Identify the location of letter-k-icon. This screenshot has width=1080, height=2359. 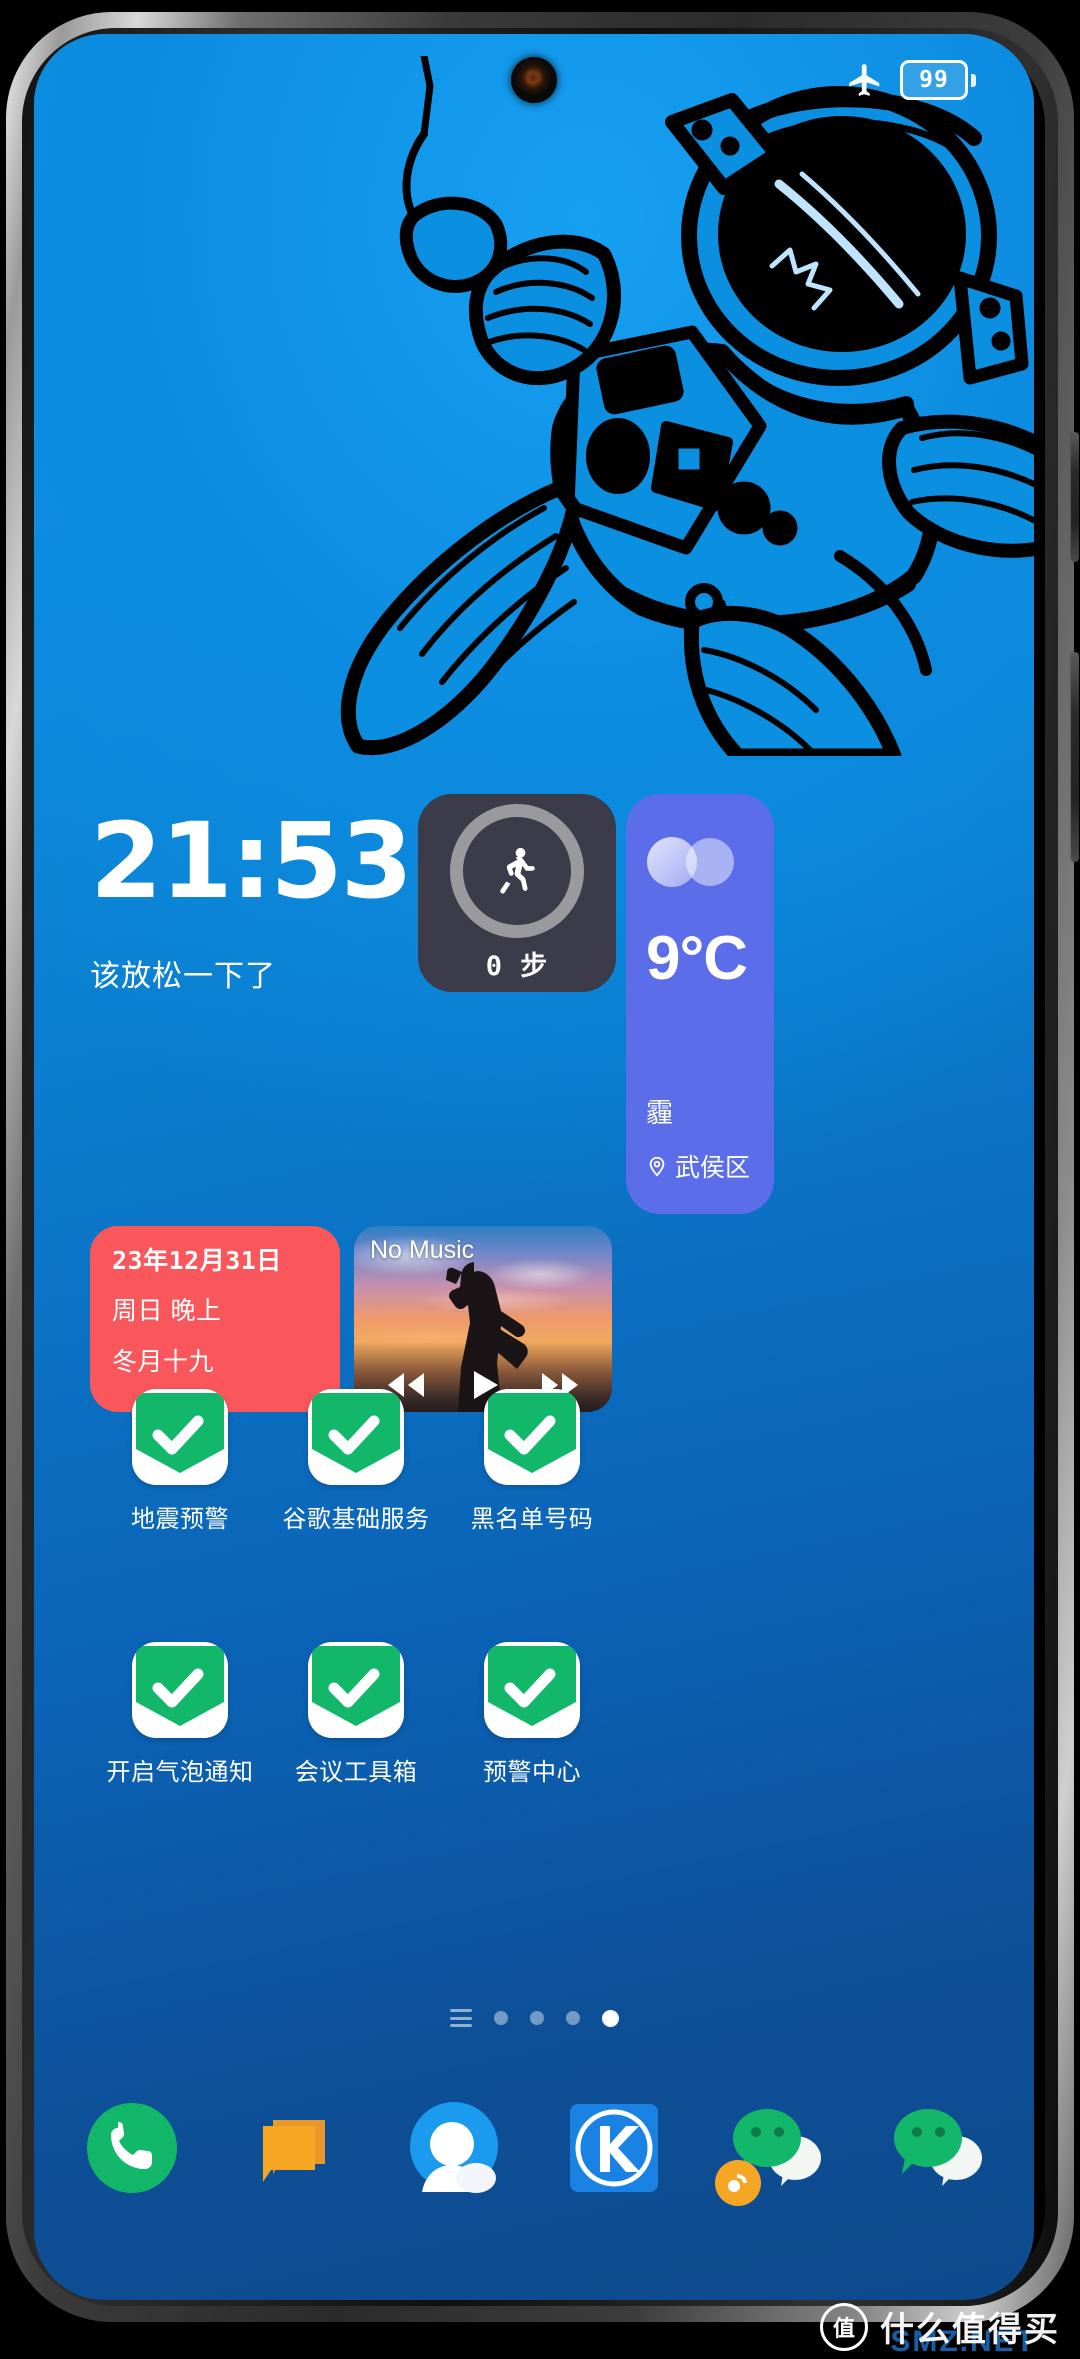
(614, 2148).